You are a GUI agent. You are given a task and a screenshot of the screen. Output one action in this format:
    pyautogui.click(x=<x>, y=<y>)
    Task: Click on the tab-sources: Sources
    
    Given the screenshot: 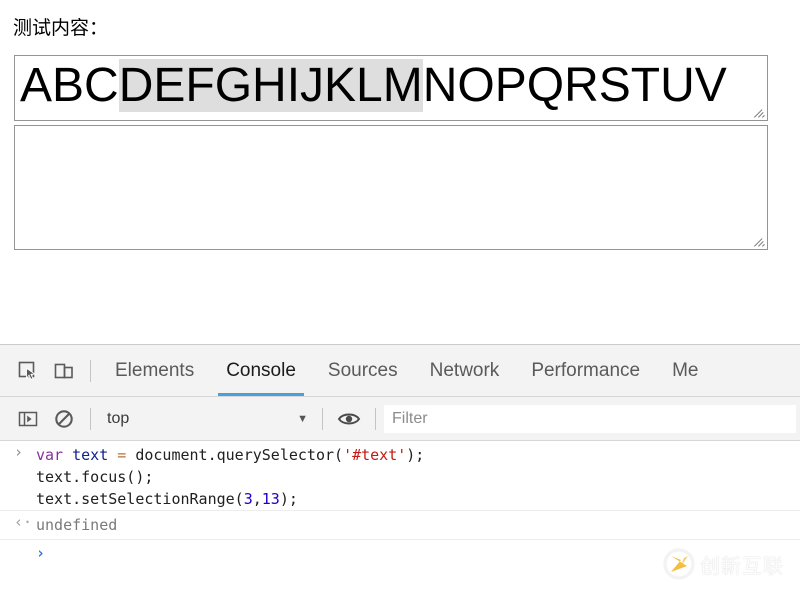 What is the action you would take?
    pyautogui.click(x=363, y=370)
    